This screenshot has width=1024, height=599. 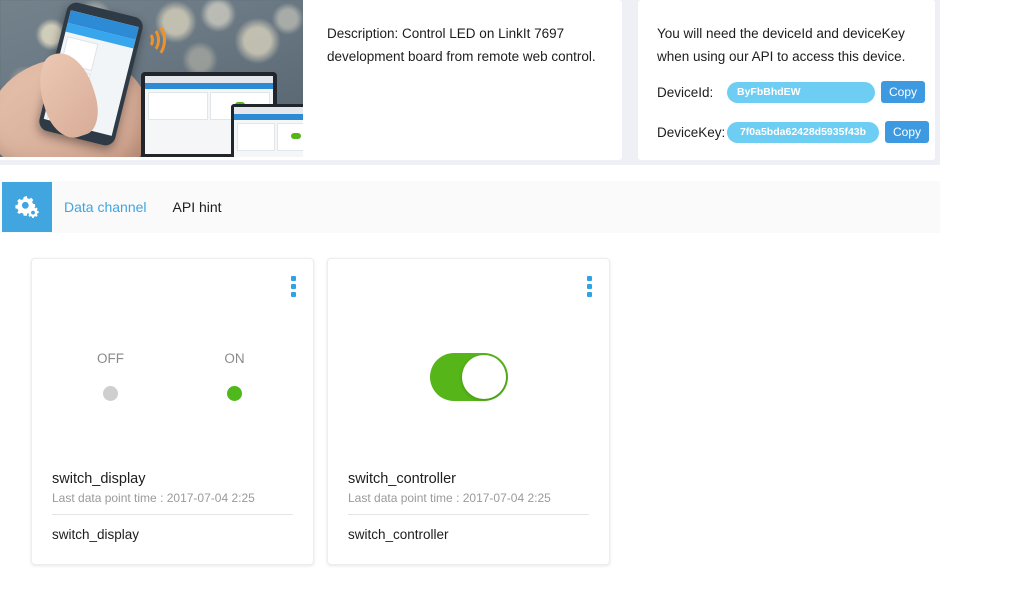 What do you see at coordinates (234, 358) in the screenshot?
I see `on-label: ON` at bounding box center [234, 358].